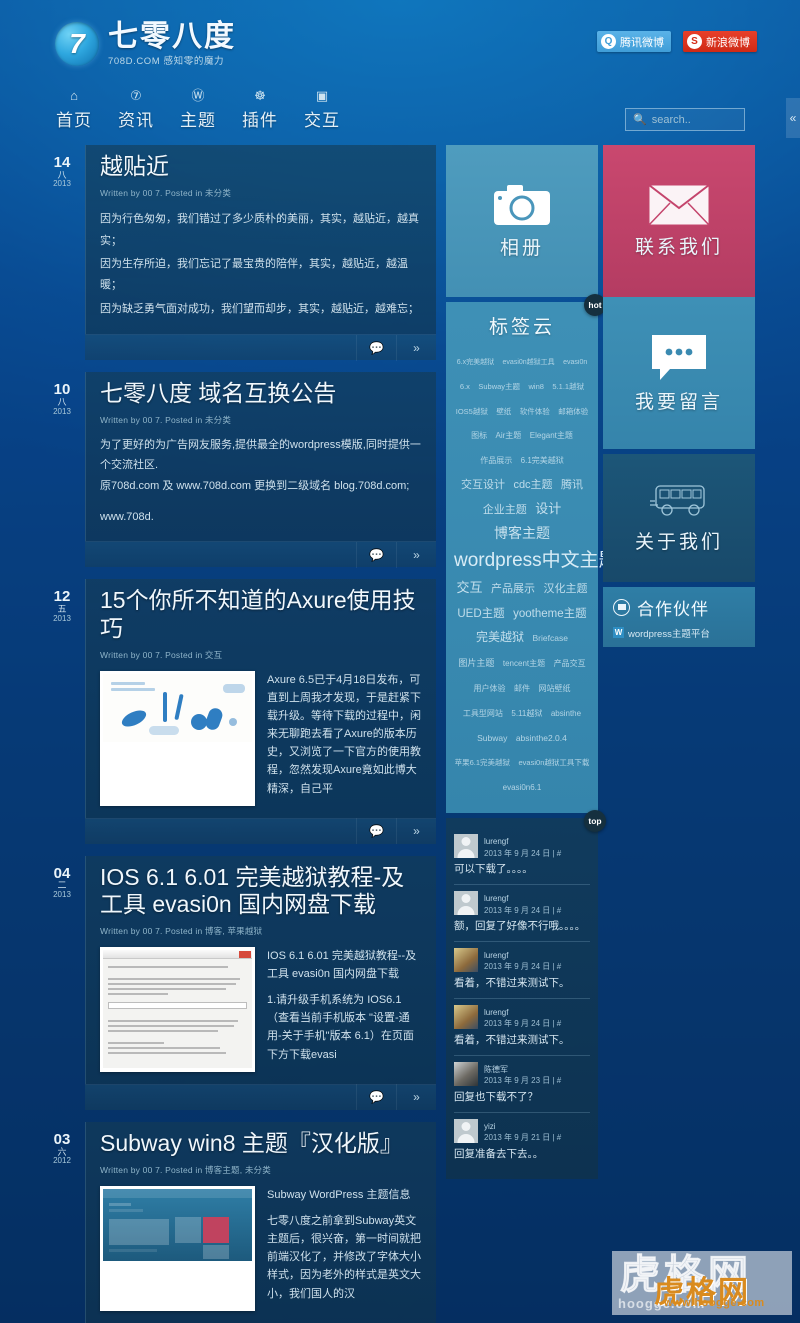 This screenshot has width=800, height=1323. What do you see at coordinates (694, 119) in the screenshot?
I see `search-input` at bounding box center [694, 119].